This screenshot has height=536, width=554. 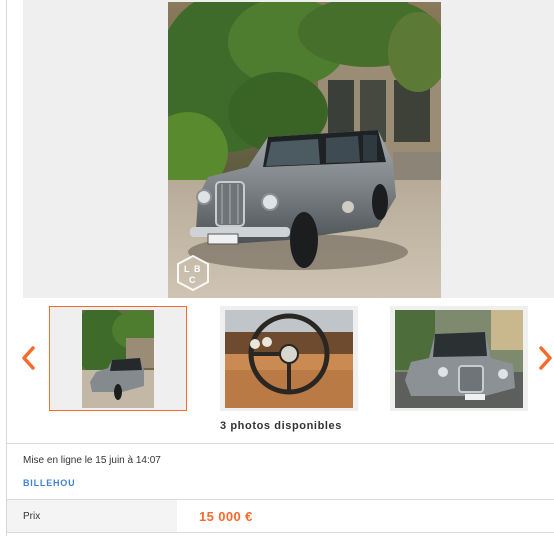 I want to click on svg-text: B, so click(x=197, y=269).